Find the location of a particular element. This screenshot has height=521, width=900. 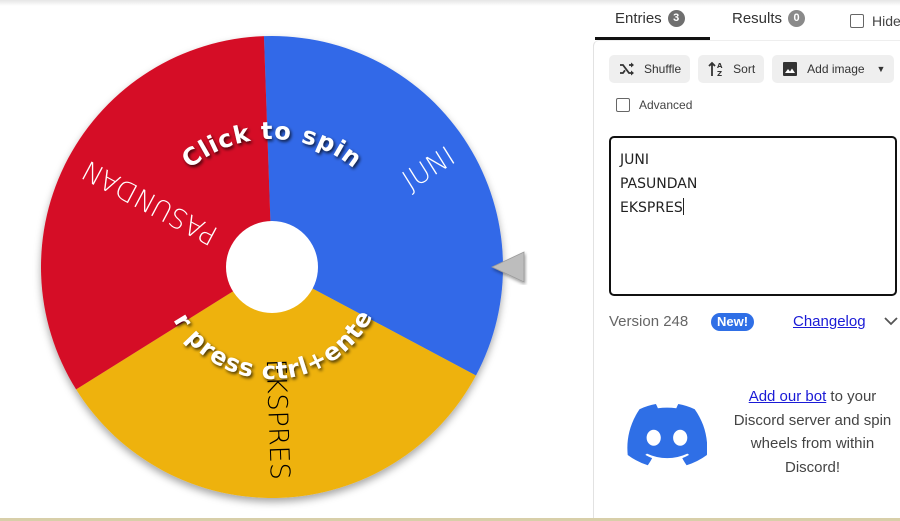

results-count-badge: 0 is located at coordinates (797, 18).